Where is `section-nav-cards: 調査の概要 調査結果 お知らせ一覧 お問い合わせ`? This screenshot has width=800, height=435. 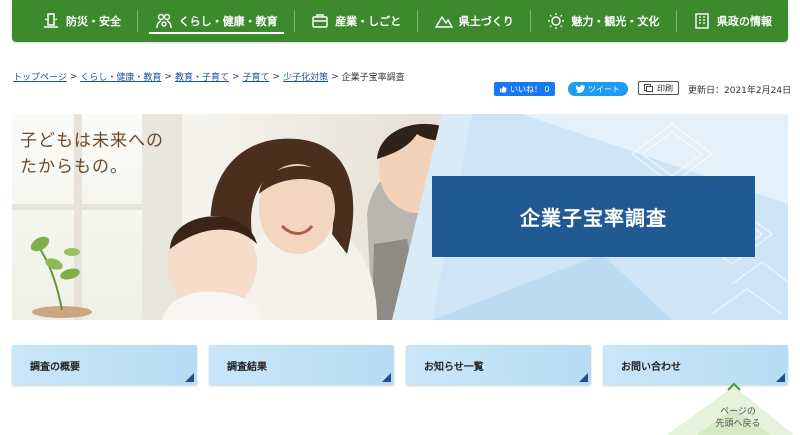
section-nav-cards: 調査の概要 調査結果 お知らせ一覧 お問い合わせ is located at coordinates (400, 365).